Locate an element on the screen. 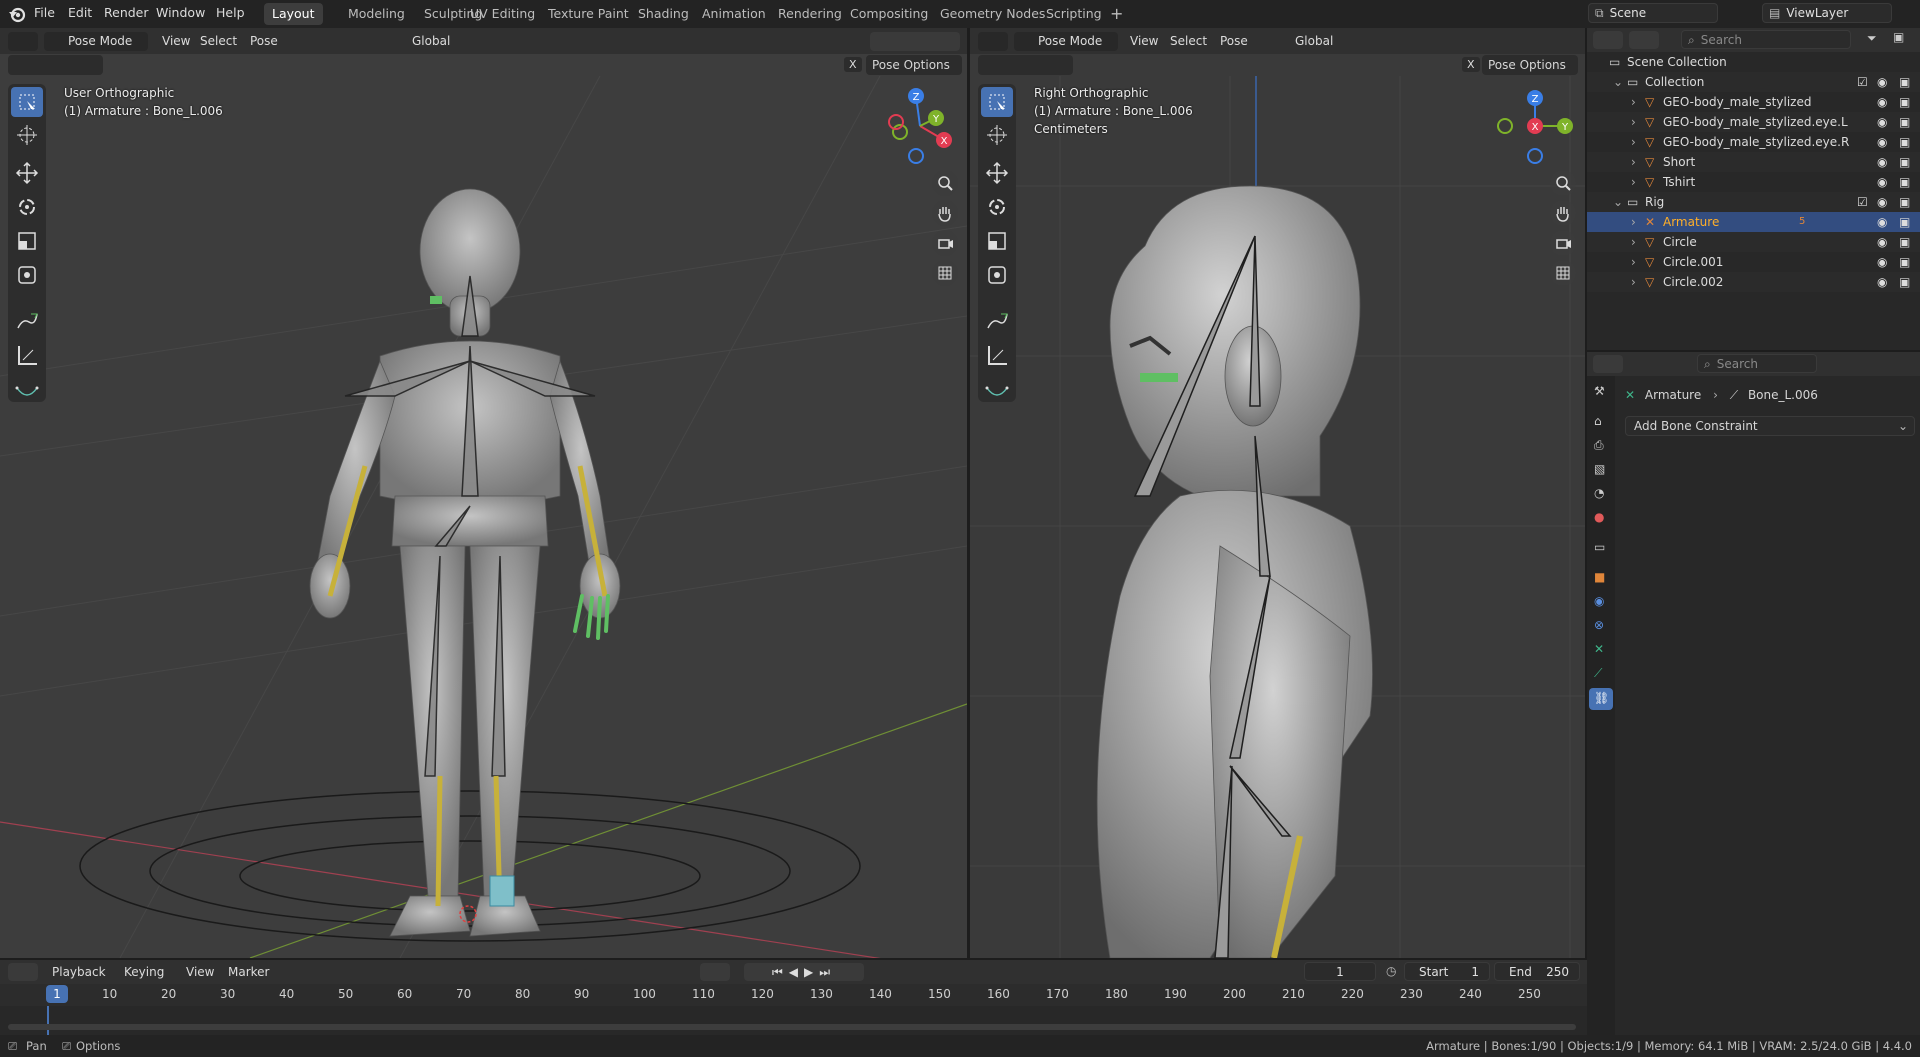 This screenshot has width=1920, height=1057. blender-logo-icon is located at coordinates (17, 14).